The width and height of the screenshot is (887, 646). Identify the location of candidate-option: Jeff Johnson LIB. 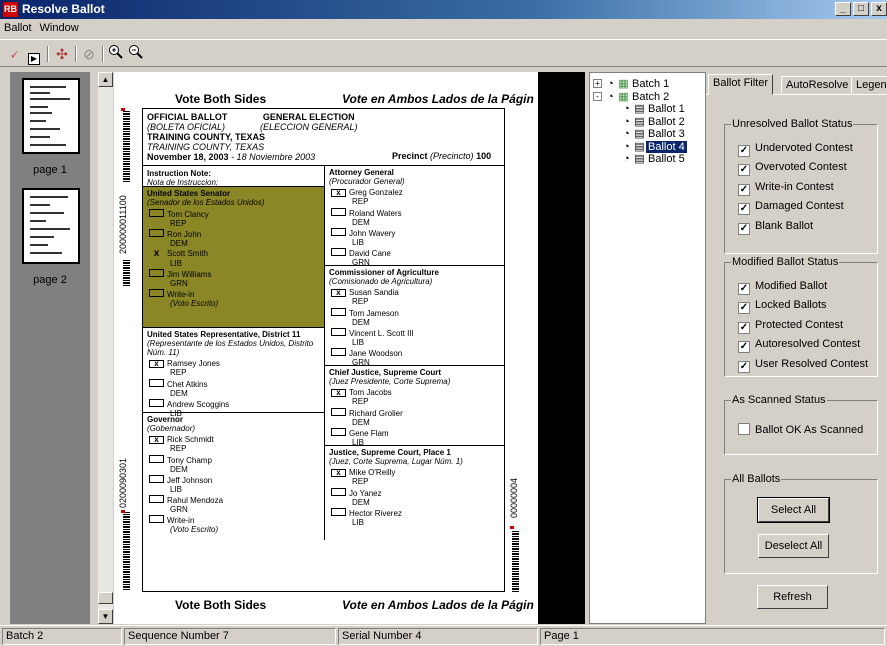
(180, 484).